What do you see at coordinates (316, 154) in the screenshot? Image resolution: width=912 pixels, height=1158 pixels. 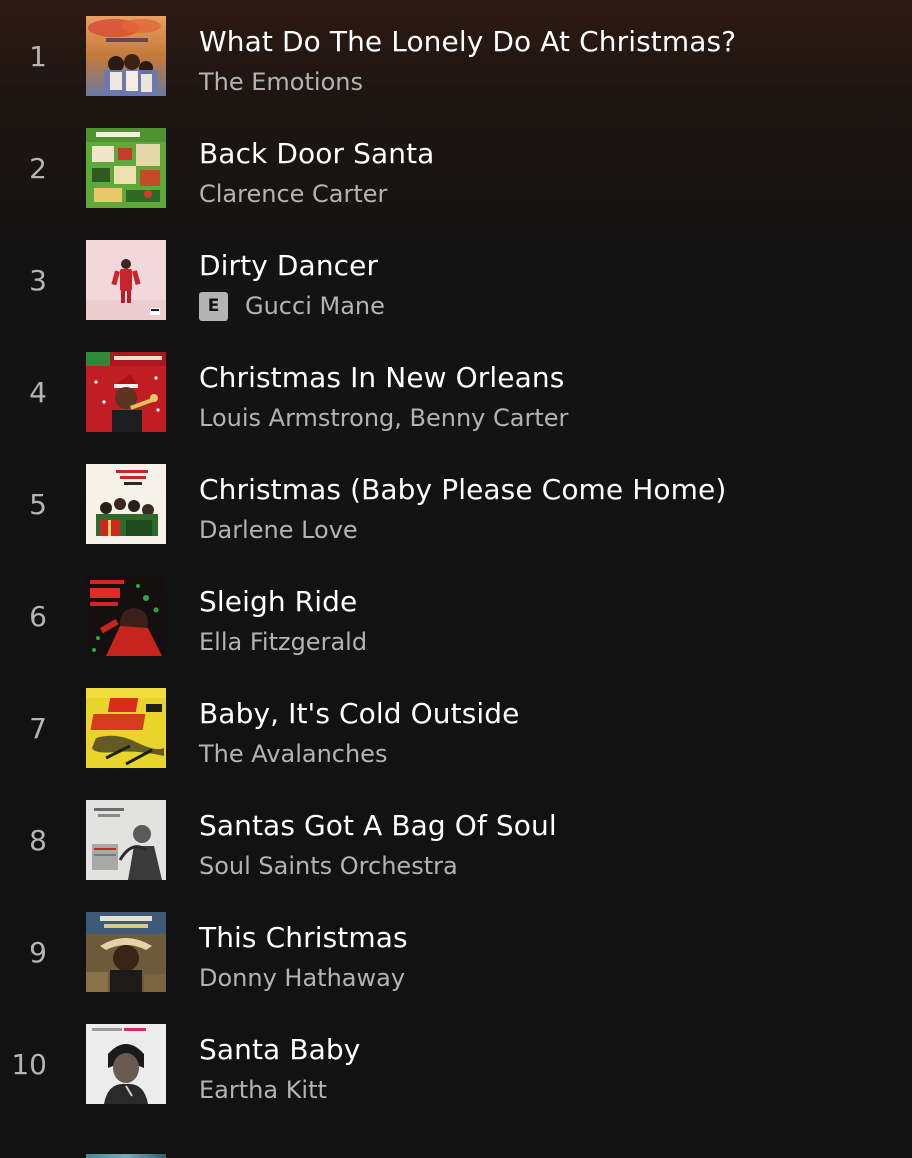 I see `track-title: Back Door Santa` at bounding box center [316, 154].